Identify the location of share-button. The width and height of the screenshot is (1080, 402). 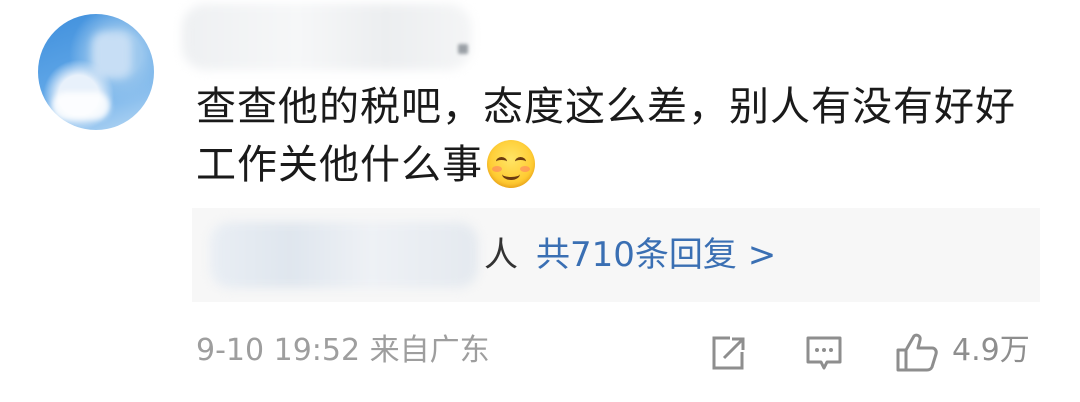
(728, 352).